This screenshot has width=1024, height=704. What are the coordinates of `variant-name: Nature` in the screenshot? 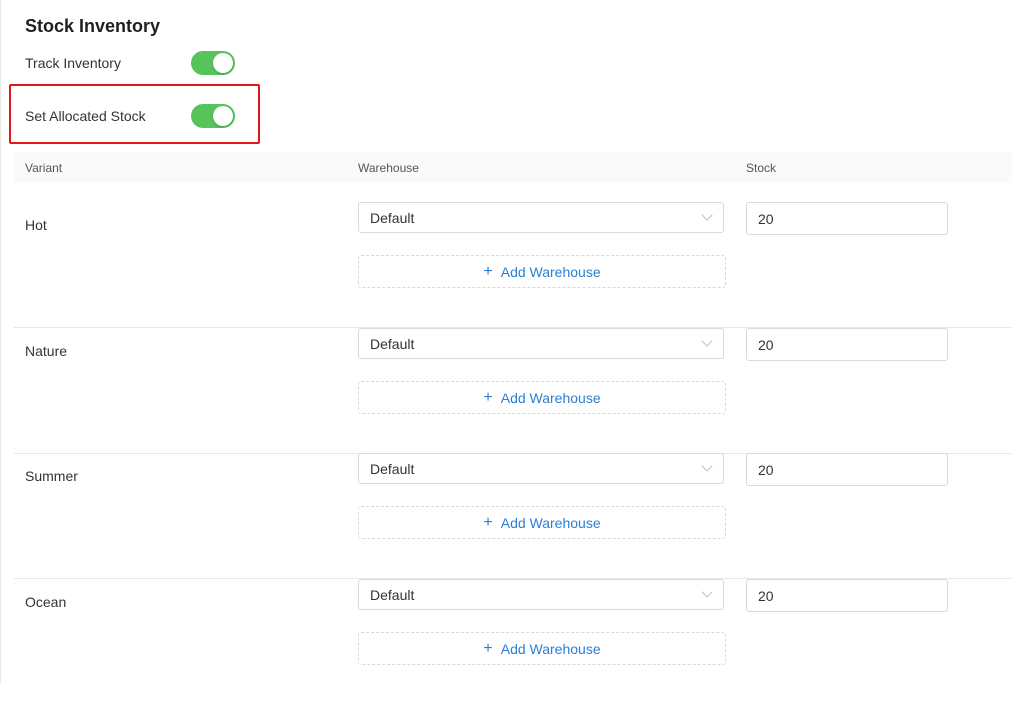 It's located at (46, 351).